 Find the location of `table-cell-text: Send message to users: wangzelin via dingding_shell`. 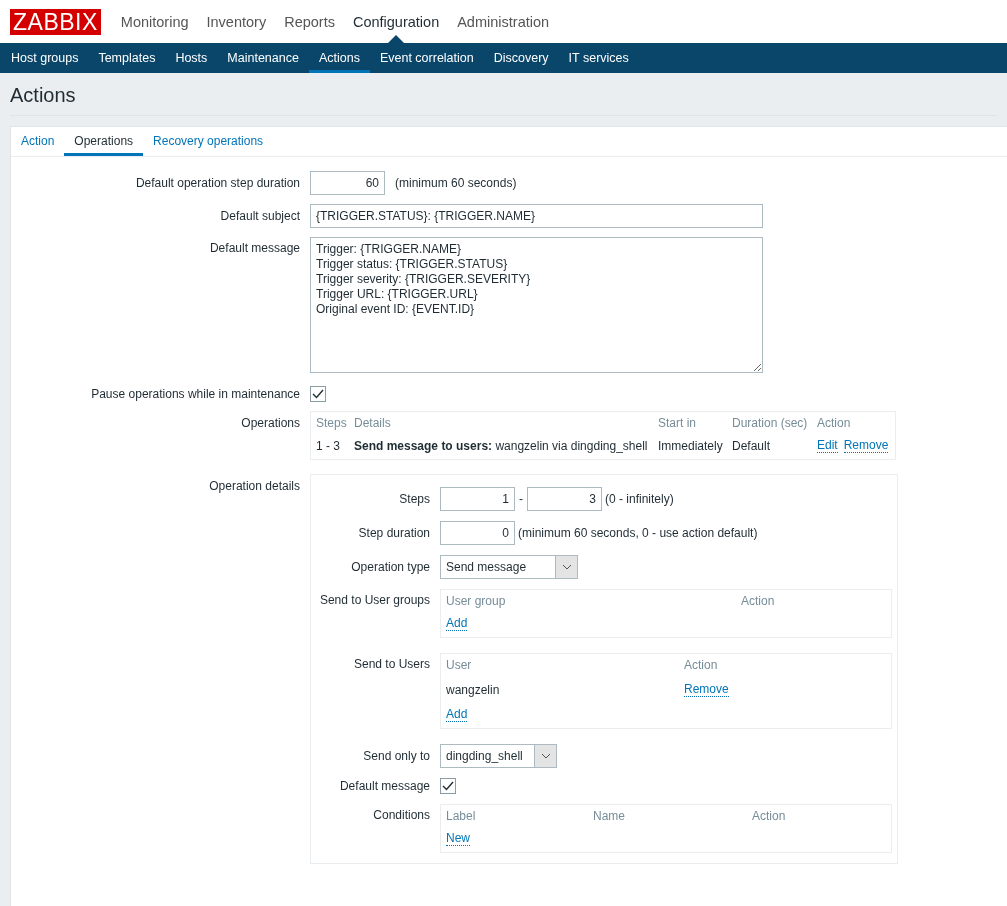

table-cell-text: Send message to users: wangzelin via dingding_shell is located at coordinates (501, 445).